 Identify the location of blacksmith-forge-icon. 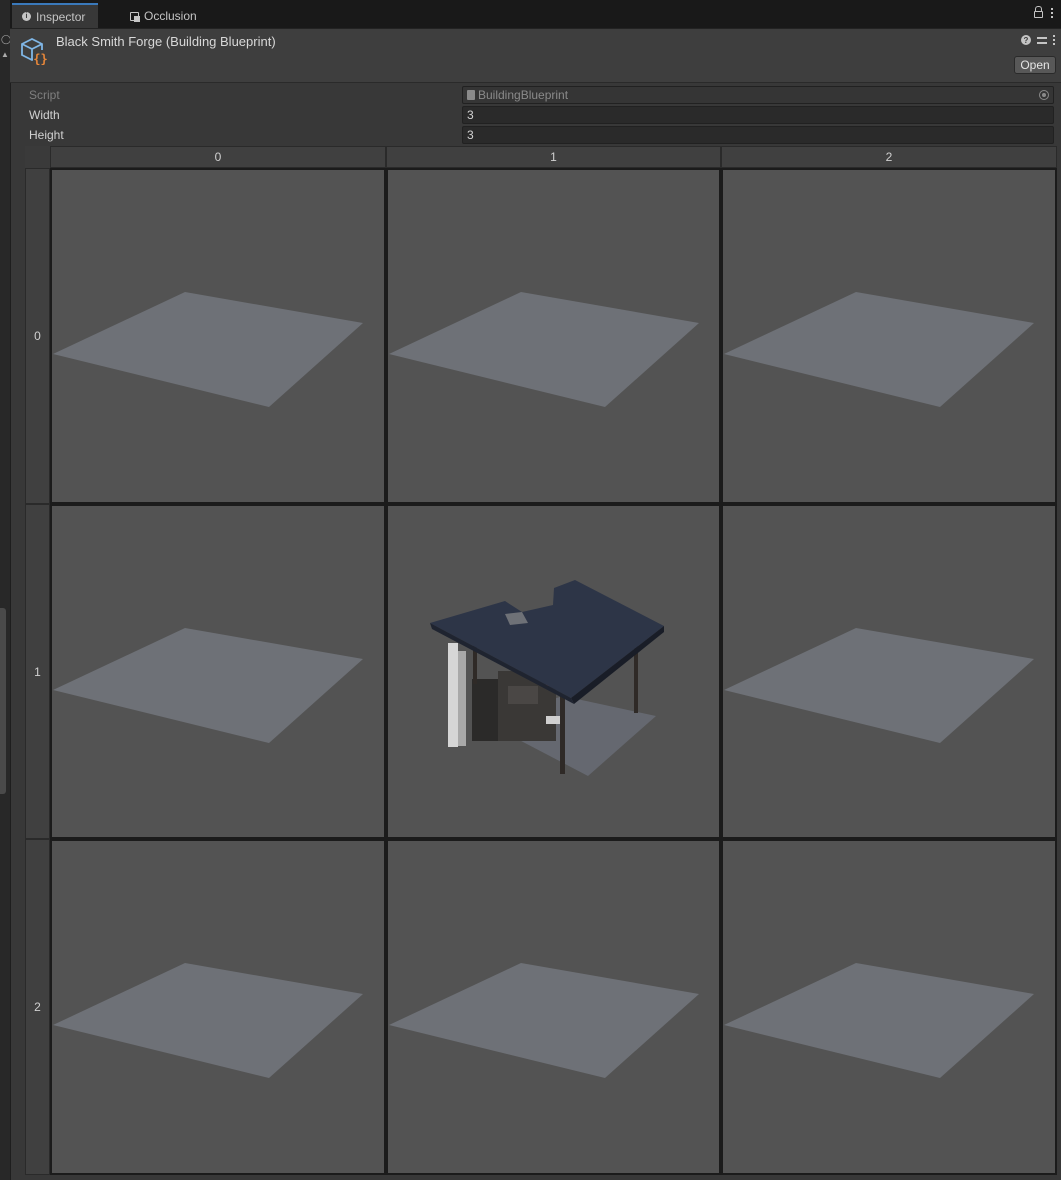
(547, 678).